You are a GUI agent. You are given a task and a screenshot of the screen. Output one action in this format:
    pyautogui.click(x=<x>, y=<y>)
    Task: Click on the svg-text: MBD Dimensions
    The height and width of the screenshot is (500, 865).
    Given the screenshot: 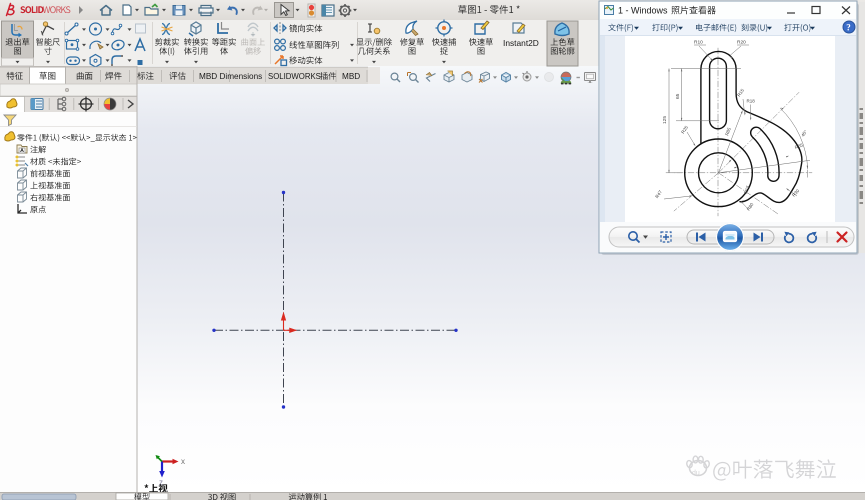 What is the action you would take?
    pyautogui.click(x=230, y=76)
    